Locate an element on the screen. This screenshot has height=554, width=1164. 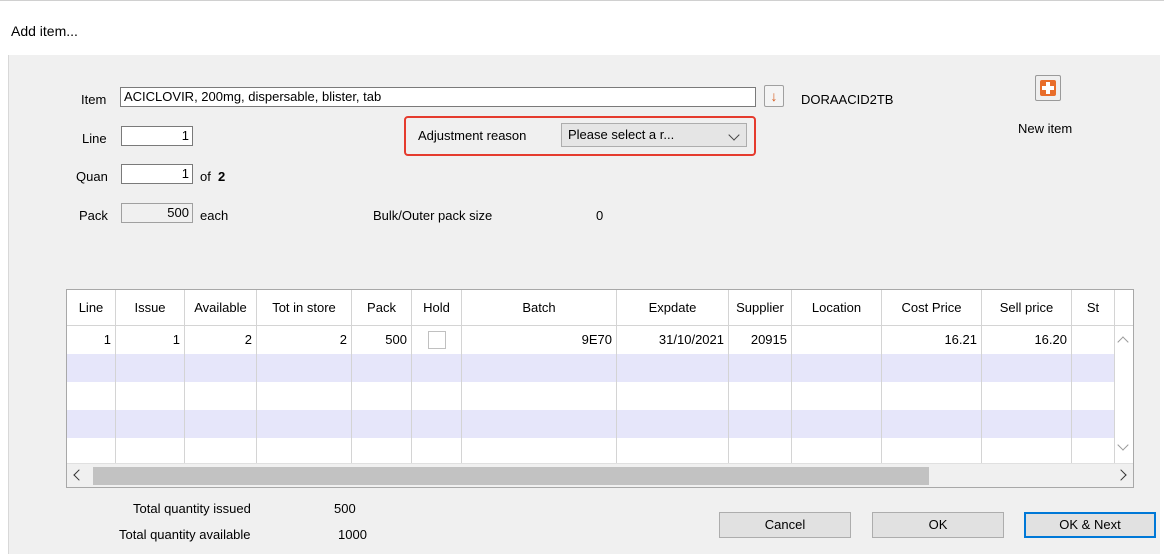
down-arrow-icon: ↓ is located at coordinates (774, 96).